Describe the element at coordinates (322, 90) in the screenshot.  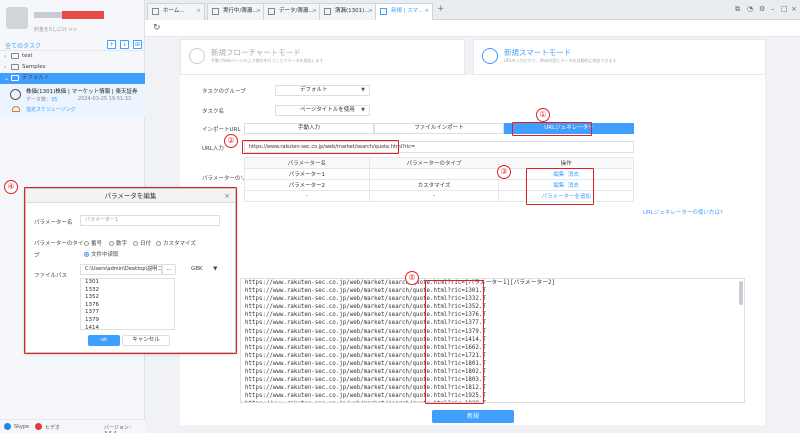
I see `task-group-select: デフォルト ▼` at that location.